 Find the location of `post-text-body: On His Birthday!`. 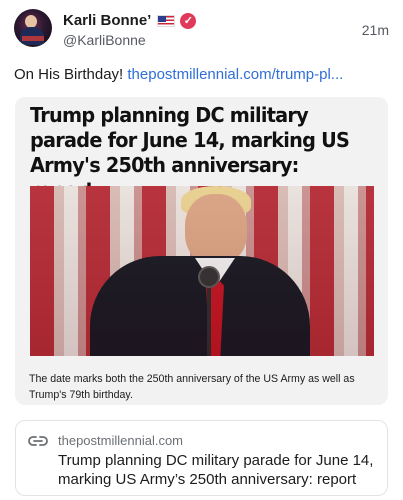

post-text-body: On His Birthday! is located at coordinates (71, 74).